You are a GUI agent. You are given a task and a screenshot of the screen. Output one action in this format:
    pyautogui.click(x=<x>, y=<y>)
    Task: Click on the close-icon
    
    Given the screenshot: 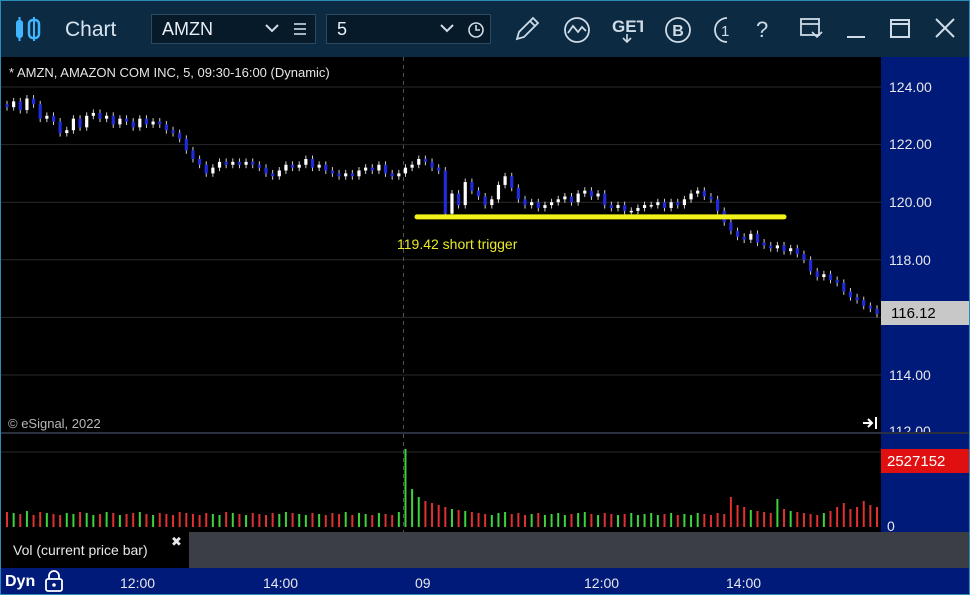 What is the action you would take?
    pyautogui.click(x=945, y=31)
    